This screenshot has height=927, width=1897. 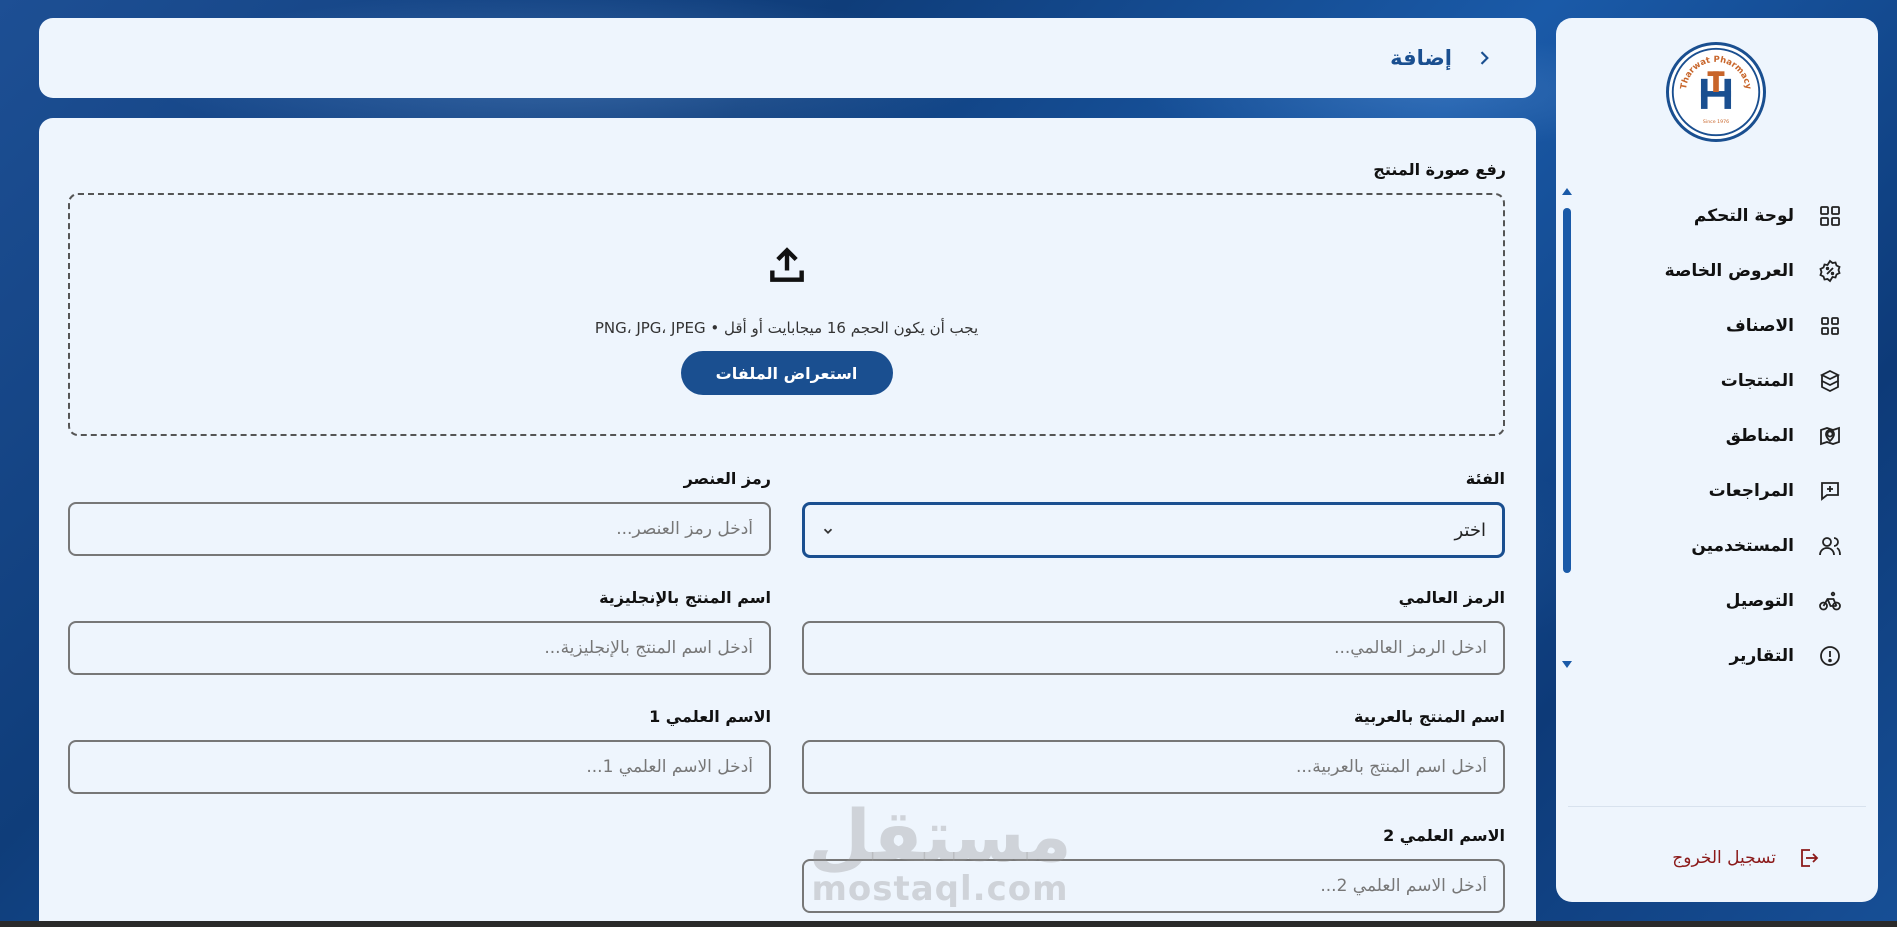 I want to click on sidebar-item-label: المراجعات, so click(x=1751, y=490).